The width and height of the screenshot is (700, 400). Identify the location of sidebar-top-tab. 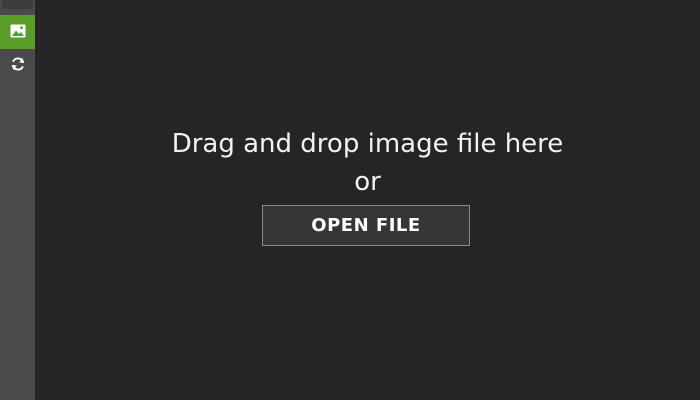
(17, 6).